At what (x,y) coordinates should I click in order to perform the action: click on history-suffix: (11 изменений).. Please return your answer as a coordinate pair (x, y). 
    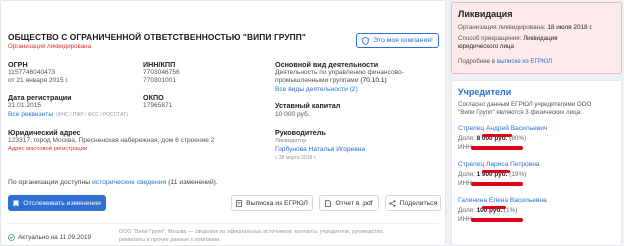
    Looking at the image, I should click on (193, 182).